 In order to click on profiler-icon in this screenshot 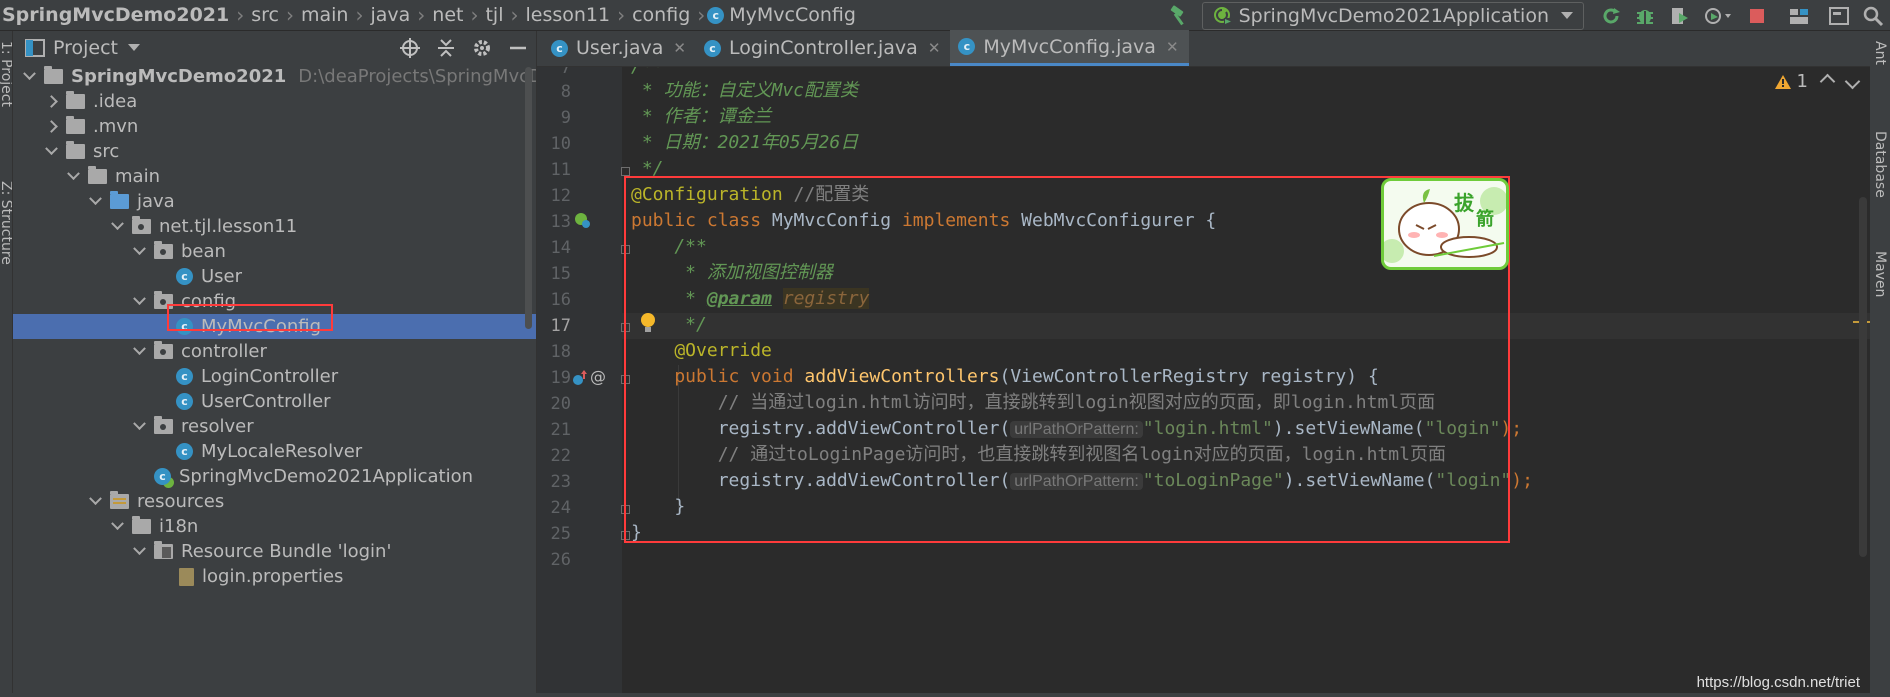, I will do `click(1718, 15)`.